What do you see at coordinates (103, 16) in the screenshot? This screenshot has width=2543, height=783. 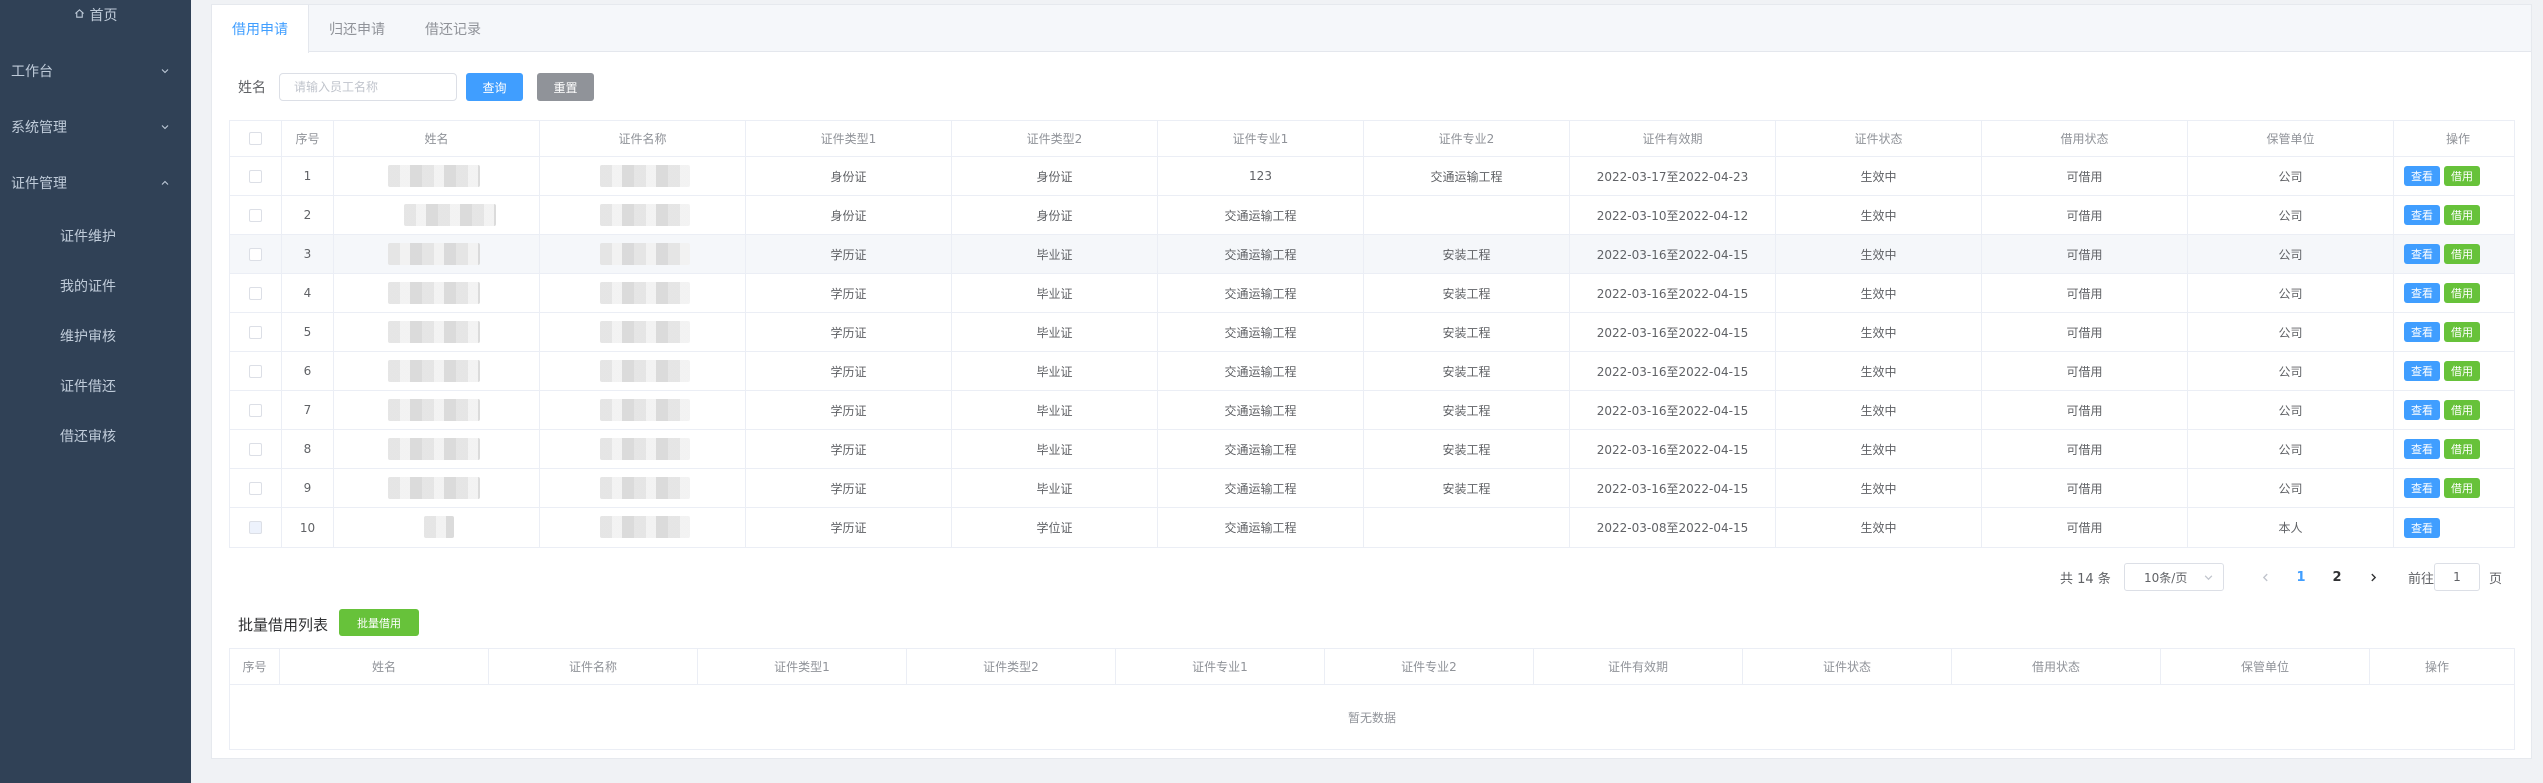 I see `menu-home-label: 首页` at bounding box center [103, 16].